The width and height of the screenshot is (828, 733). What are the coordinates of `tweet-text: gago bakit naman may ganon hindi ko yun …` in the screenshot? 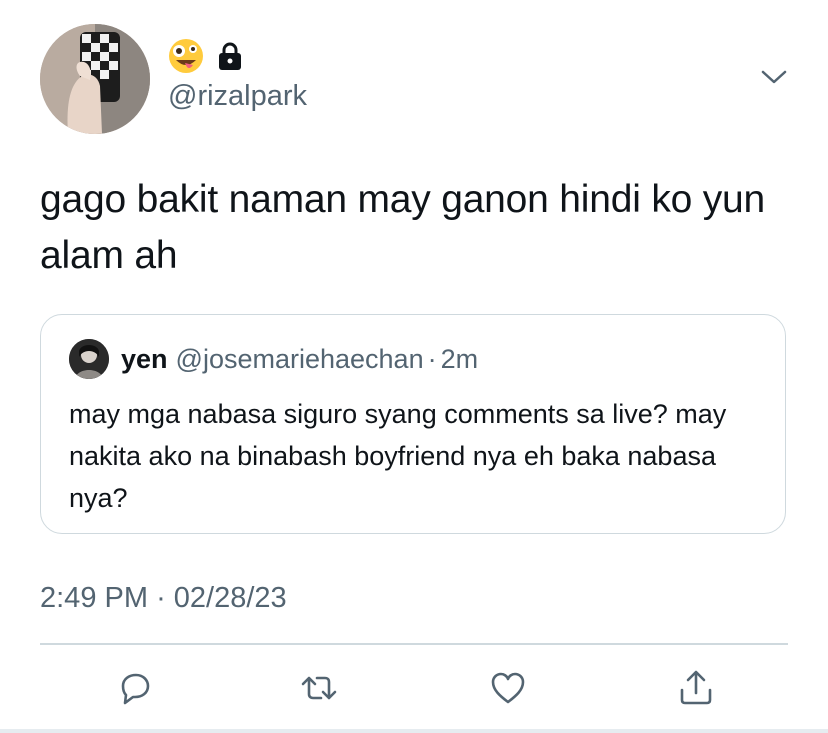 It's located at (403, 227).